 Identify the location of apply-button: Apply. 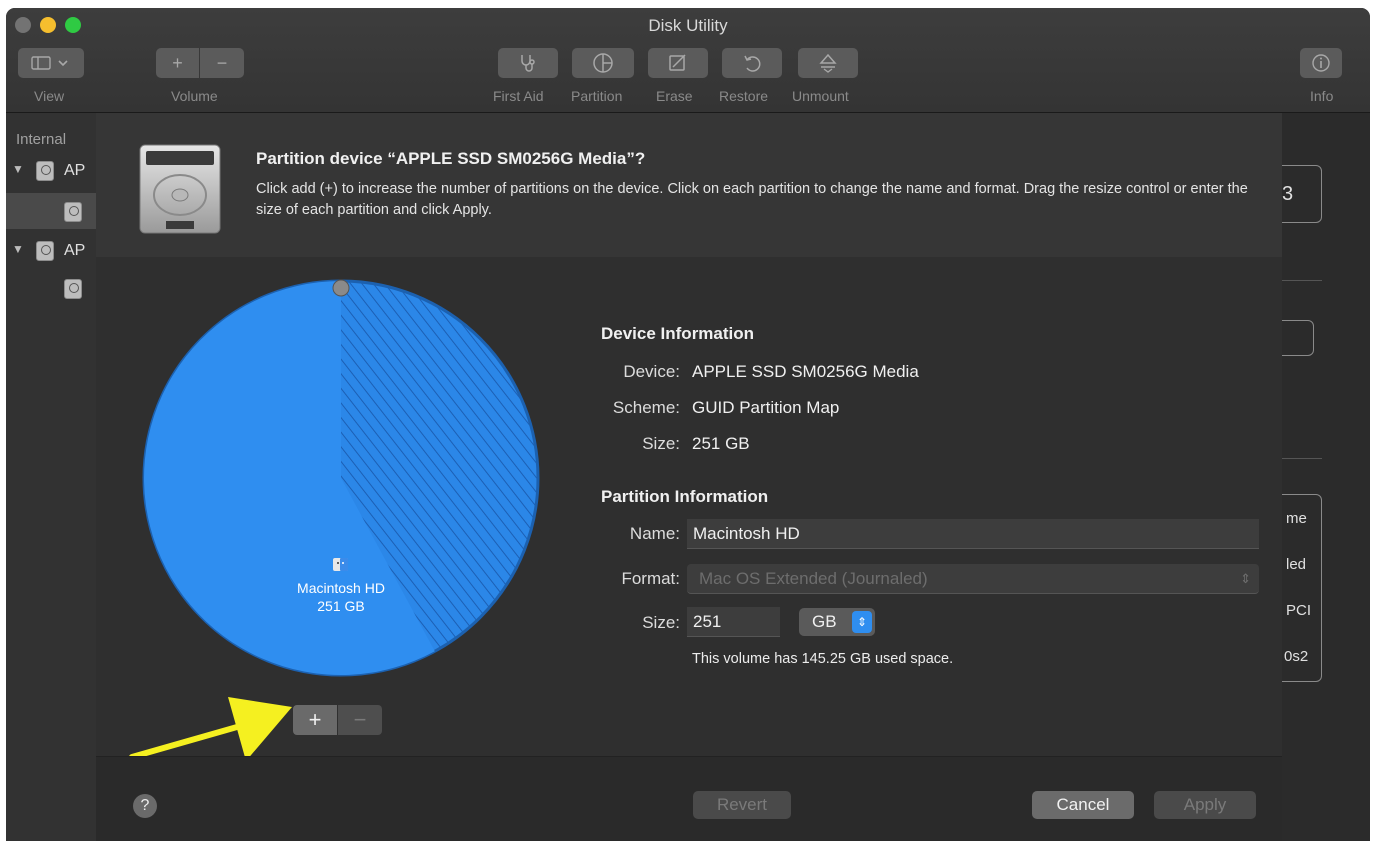
(1205, 805).